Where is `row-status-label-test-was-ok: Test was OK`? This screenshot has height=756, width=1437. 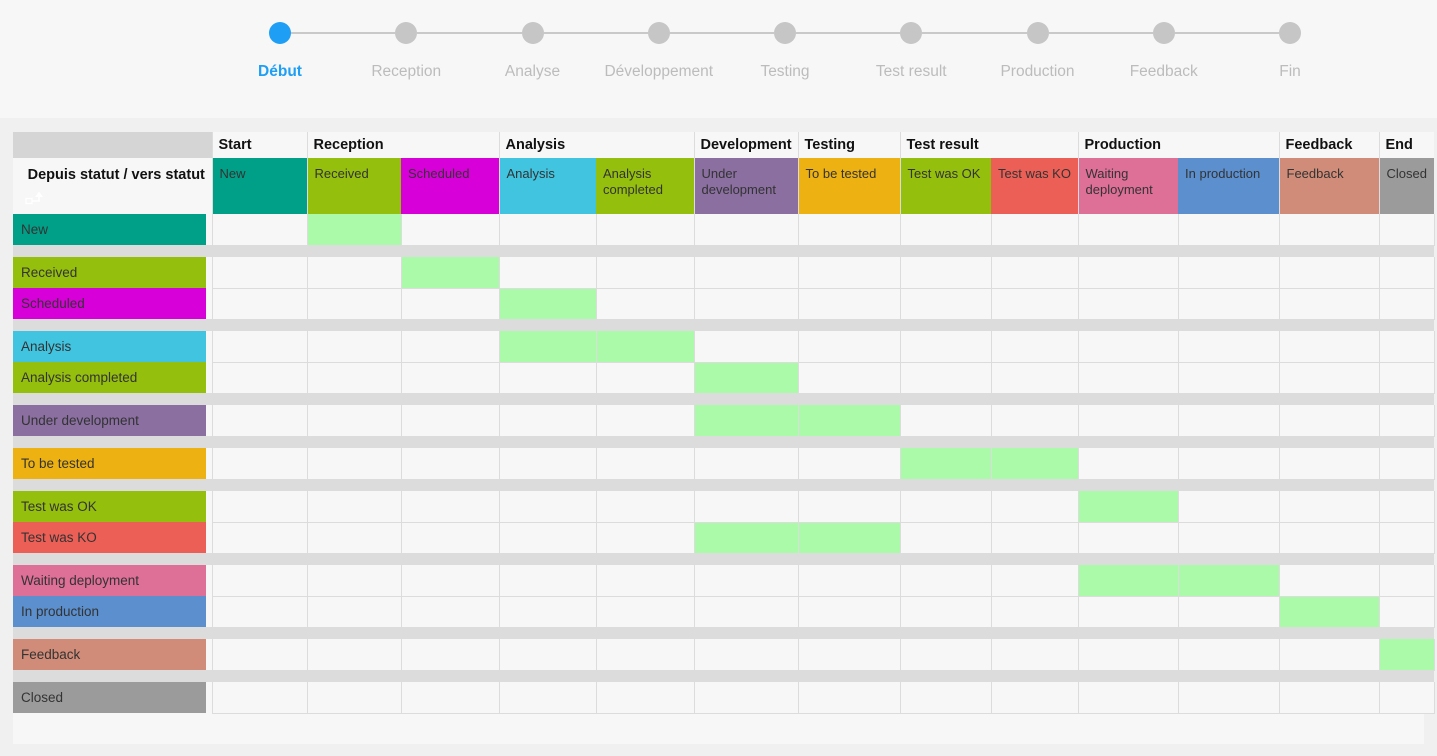 row-status-label-test-was-ok: Test was OK is located at coordinates (109, 506).